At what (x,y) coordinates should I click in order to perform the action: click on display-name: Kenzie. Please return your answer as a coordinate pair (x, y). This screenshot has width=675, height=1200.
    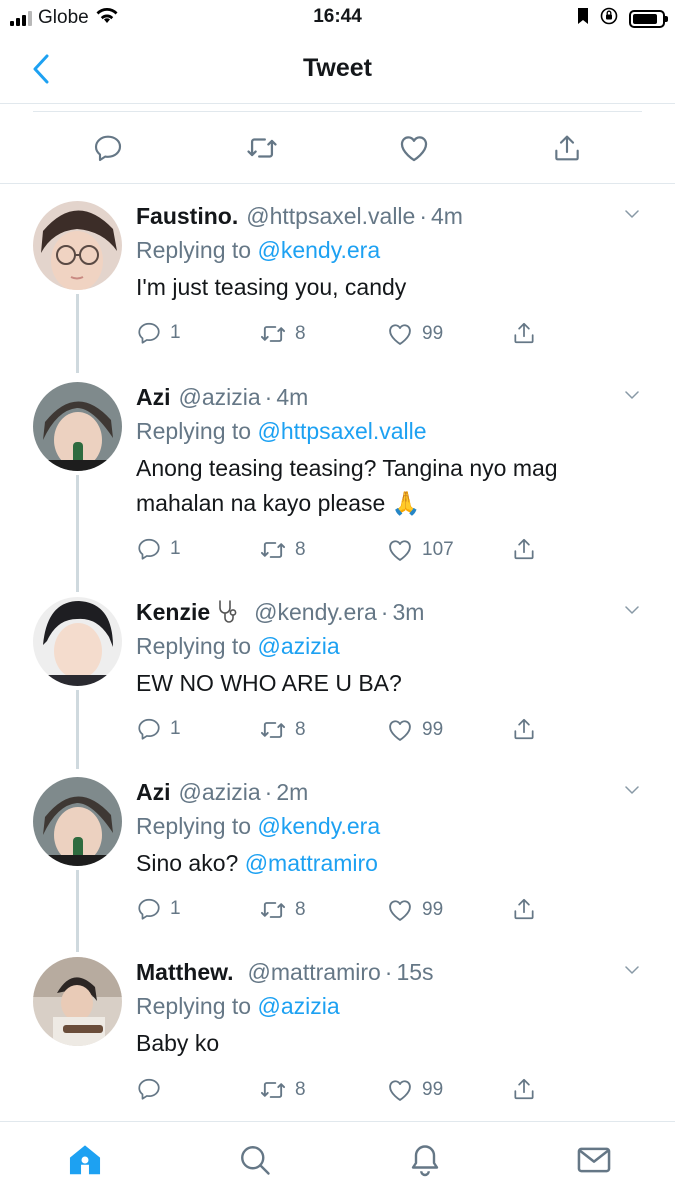
    Looking at the image, I should click on (173, 612).